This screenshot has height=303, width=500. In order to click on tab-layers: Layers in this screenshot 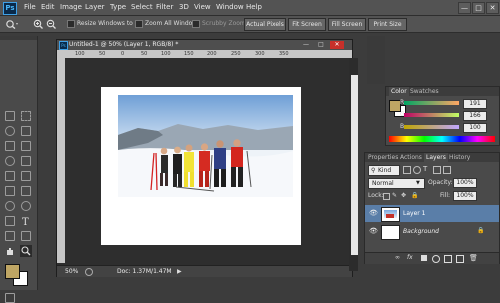, I will do `click(436, 157)`.